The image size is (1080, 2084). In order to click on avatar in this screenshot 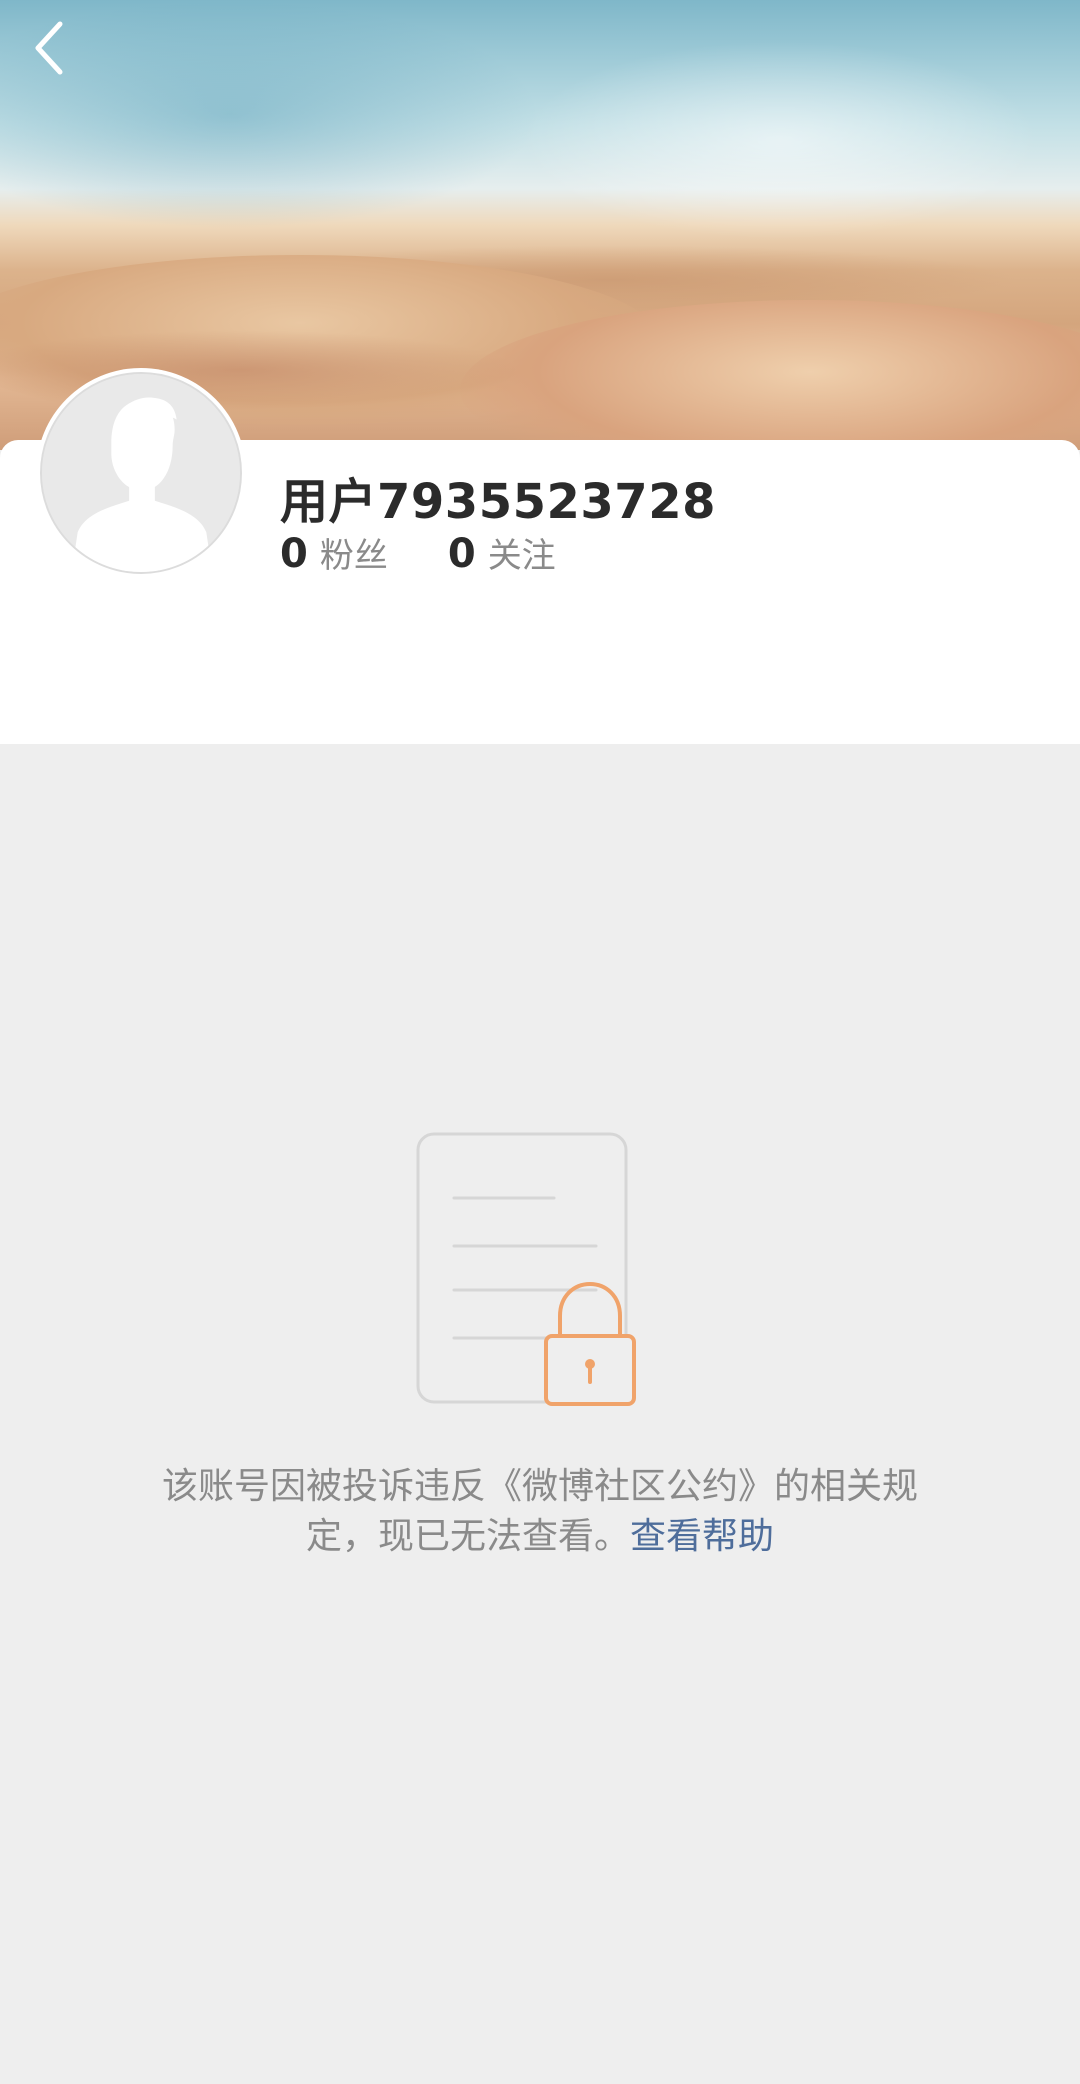, I will do `click(141, 473)`.